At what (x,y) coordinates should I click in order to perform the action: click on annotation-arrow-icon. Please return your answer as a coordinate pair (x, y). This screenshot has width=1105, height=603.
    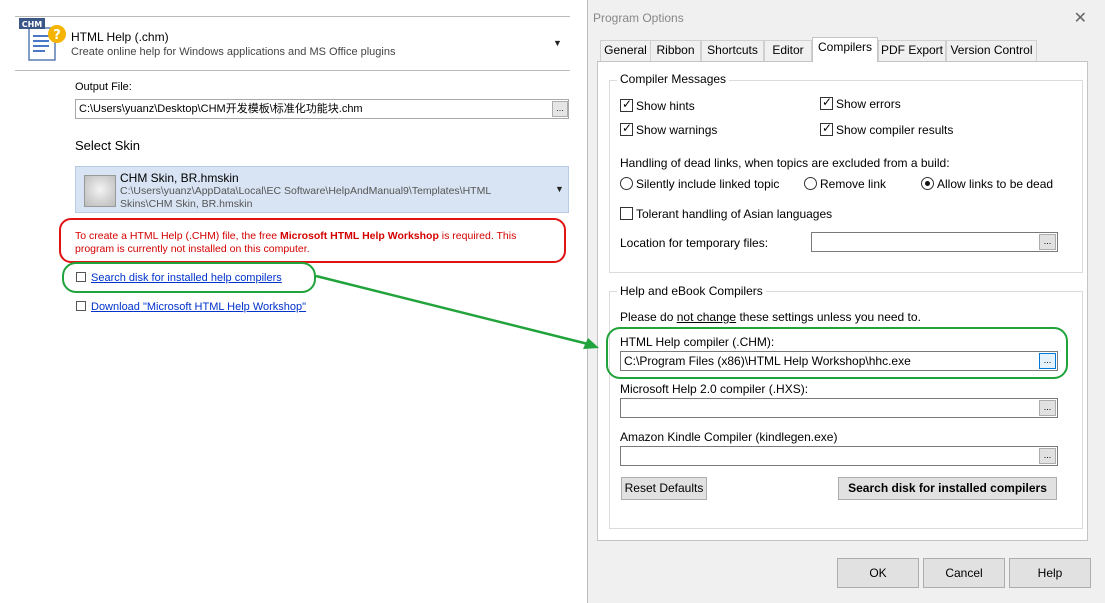
    Looking at the image, I should click on (457, 311).